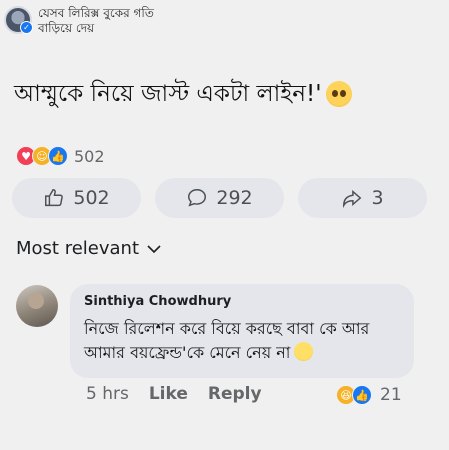  I want to click on post-header: ✓ যেসব লিরিক্স বুকের গতি বাড়িয়ে দেয়, so click(86, 21).